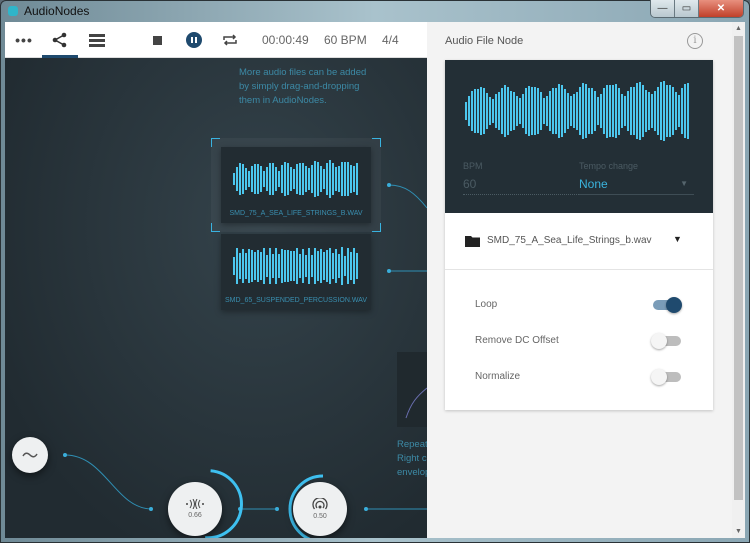  What do you see at coordinates (738, 531) in the screenshot?
I see `scroll-down-arrow: ▼` at bounding box center [738, 531].